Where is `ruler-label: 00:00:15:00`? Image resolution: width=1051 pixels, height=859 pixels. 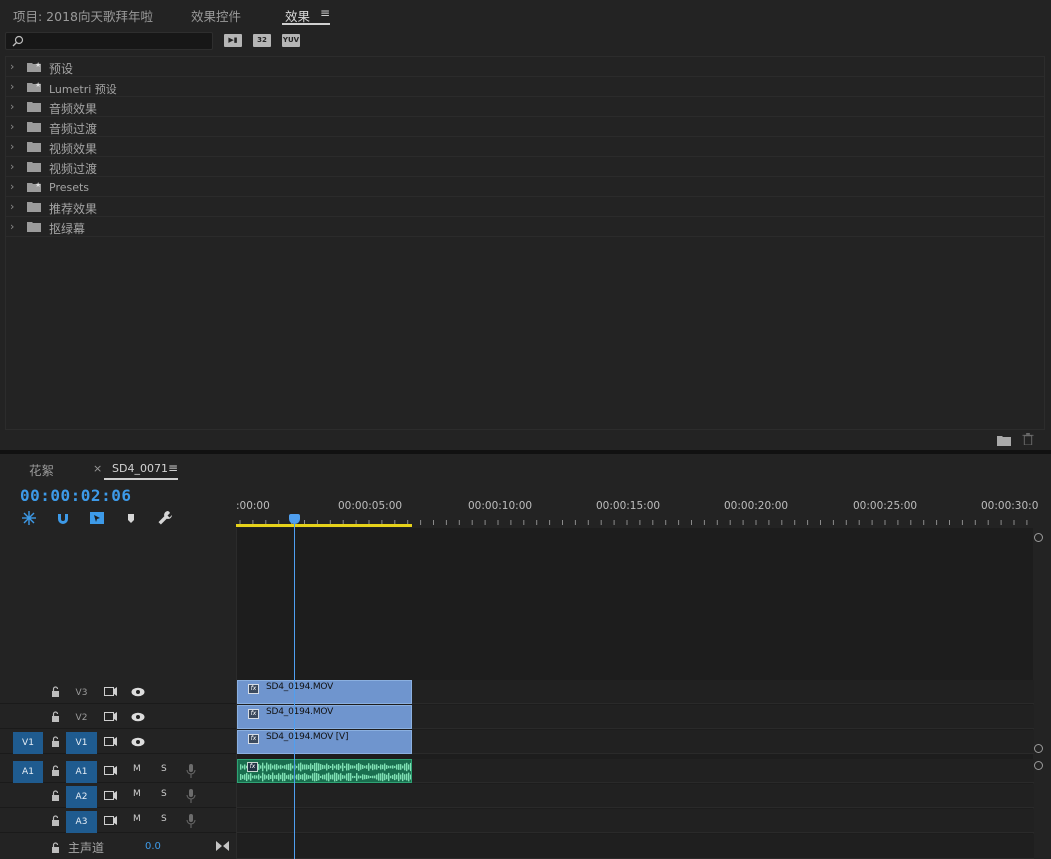 ruler-label: 00:00:15:00 is located at coordinates (628, 506).